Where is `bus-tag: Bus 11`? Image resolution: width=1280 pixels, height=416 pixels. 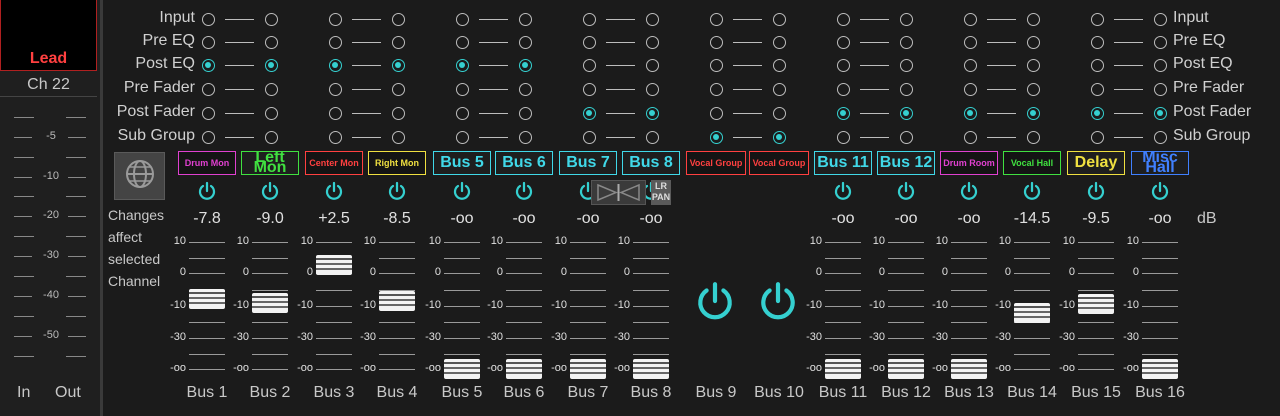
bus-tag: Bus 11 is located at coordinates (843, 163).